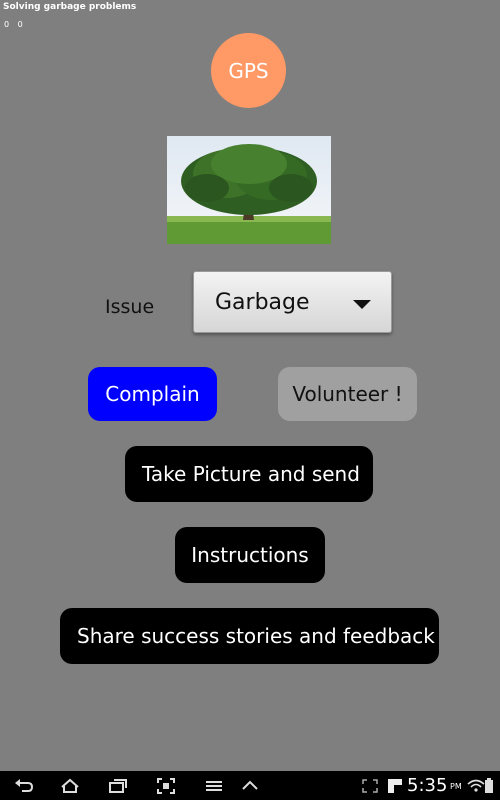 Image resolution: width=500 pixels, height=800 pixels. What do you see at coordinates (347, 394) in the screenshot?
I see `volunteer-button: Volunteer !` at bounding box center [347, 394].